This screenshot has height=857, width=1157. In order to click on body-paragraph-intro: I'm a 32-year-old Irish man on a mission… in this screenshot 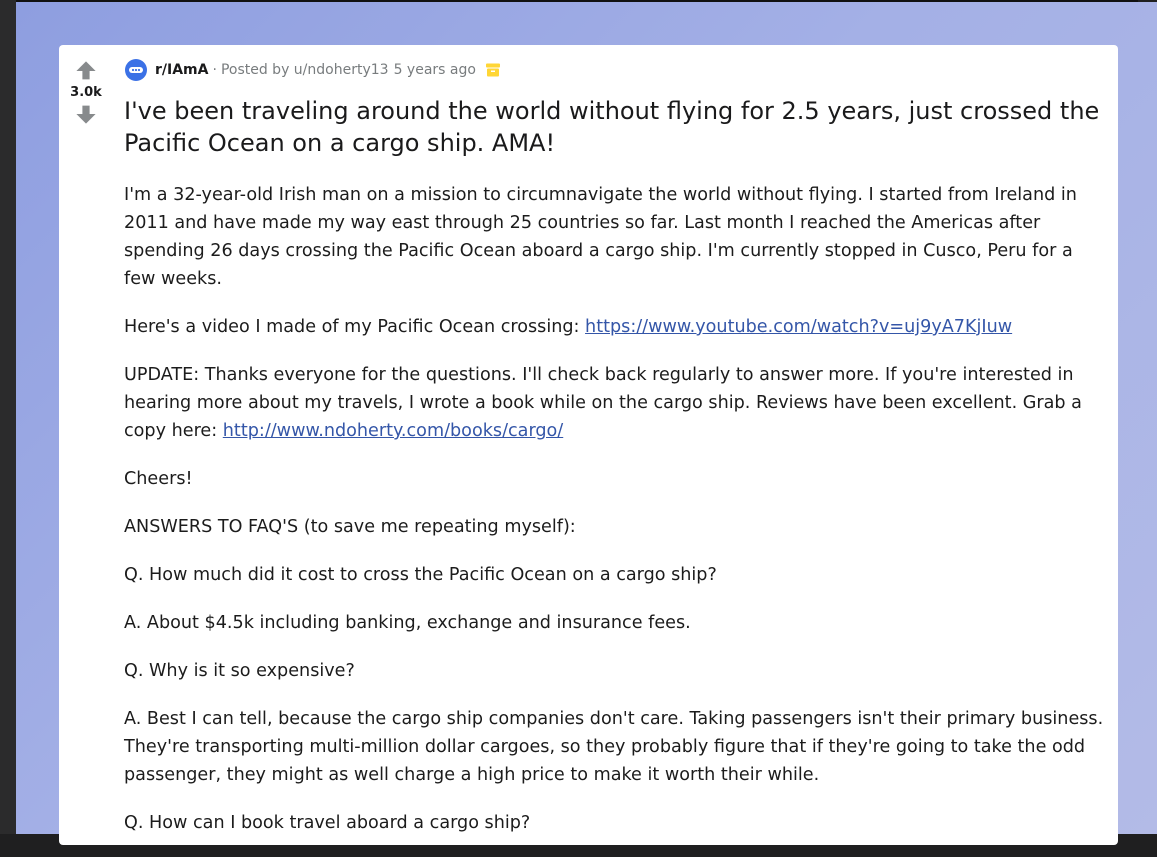, I will do `click(600, 237)`.